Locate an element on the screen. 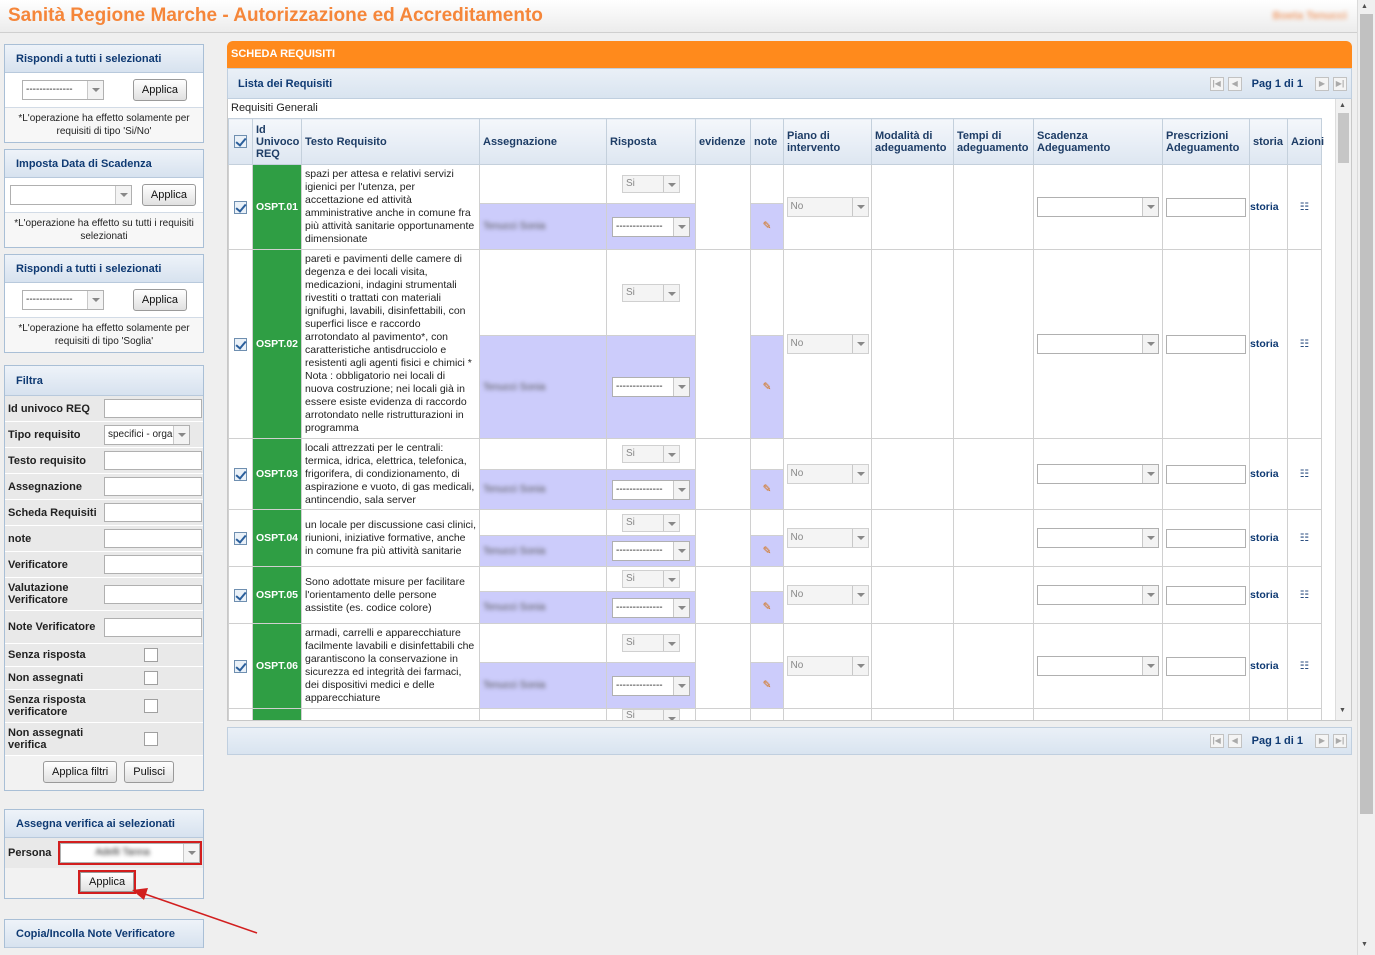 The height and width of the screenshot is (955, 1375). col-header-modalita: Modalità di adeguamento is located at coordinates (912, 141).